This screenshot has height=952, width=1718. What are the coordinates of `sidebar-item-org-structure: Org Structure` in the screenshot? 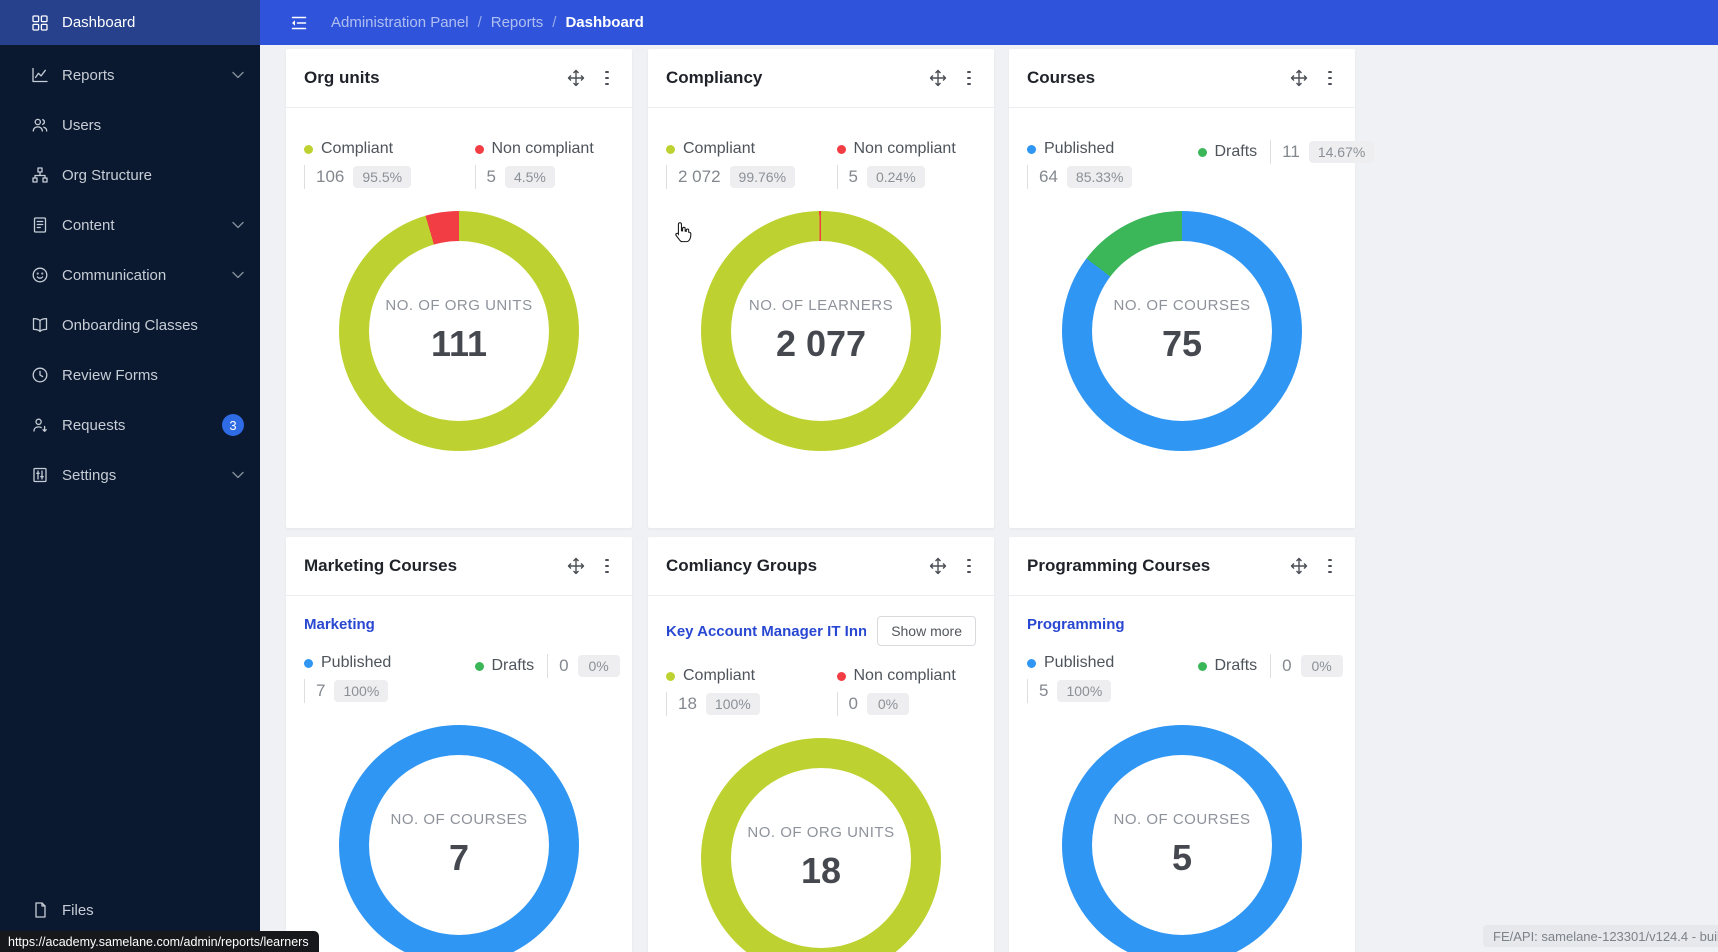 It's located at (130, 175).